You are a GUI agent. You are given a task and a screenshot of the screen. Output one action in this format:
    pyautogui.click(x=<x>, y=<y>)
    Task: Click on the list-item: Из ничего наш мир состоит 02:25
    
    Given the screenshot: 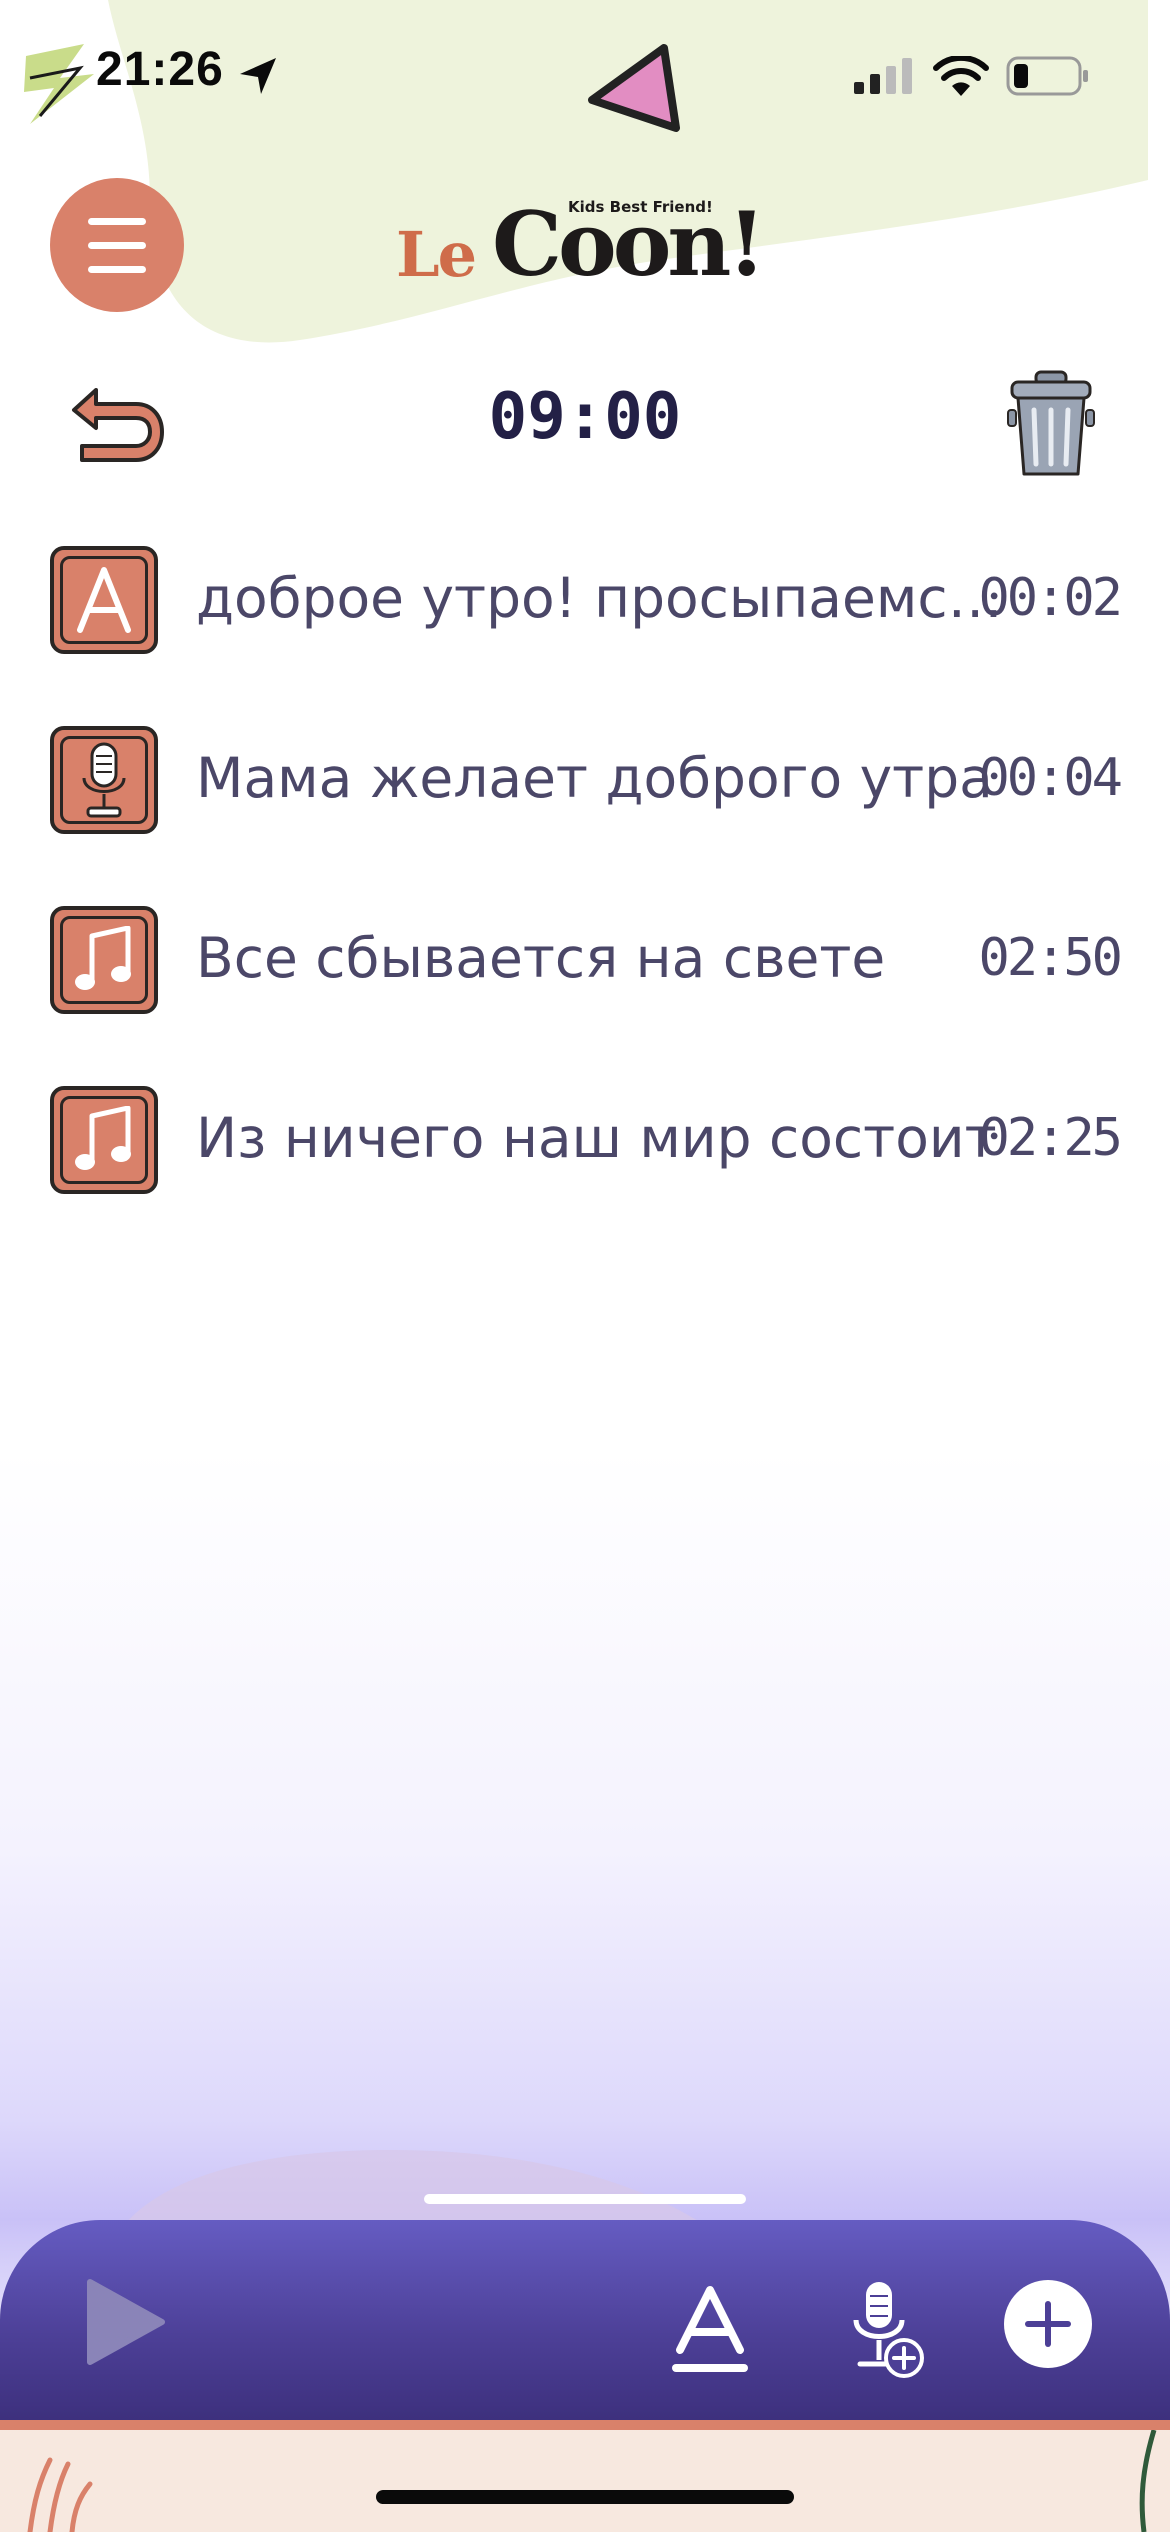 What is the action you would take?
    pyautogui.click(x=586, y=1146)
    